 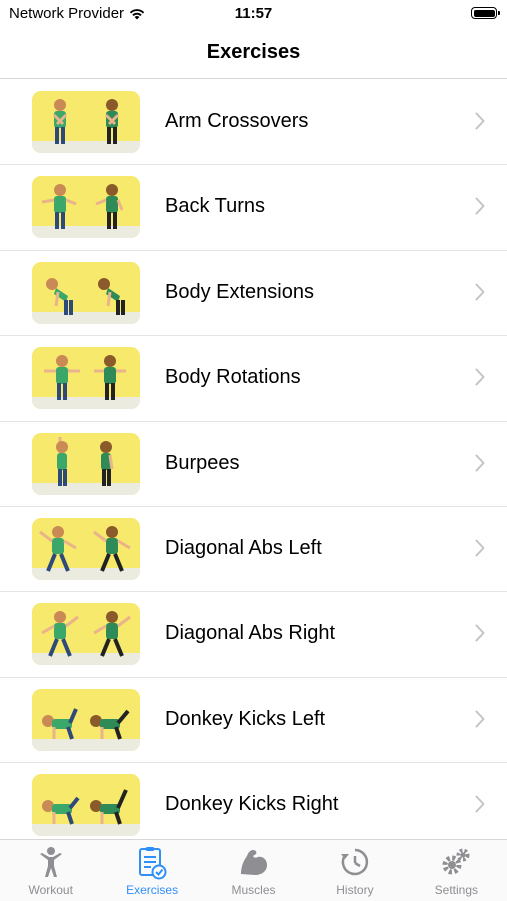 I want to click on exercise-name: Diagonal Abs Left, so click(x=243, y=547).